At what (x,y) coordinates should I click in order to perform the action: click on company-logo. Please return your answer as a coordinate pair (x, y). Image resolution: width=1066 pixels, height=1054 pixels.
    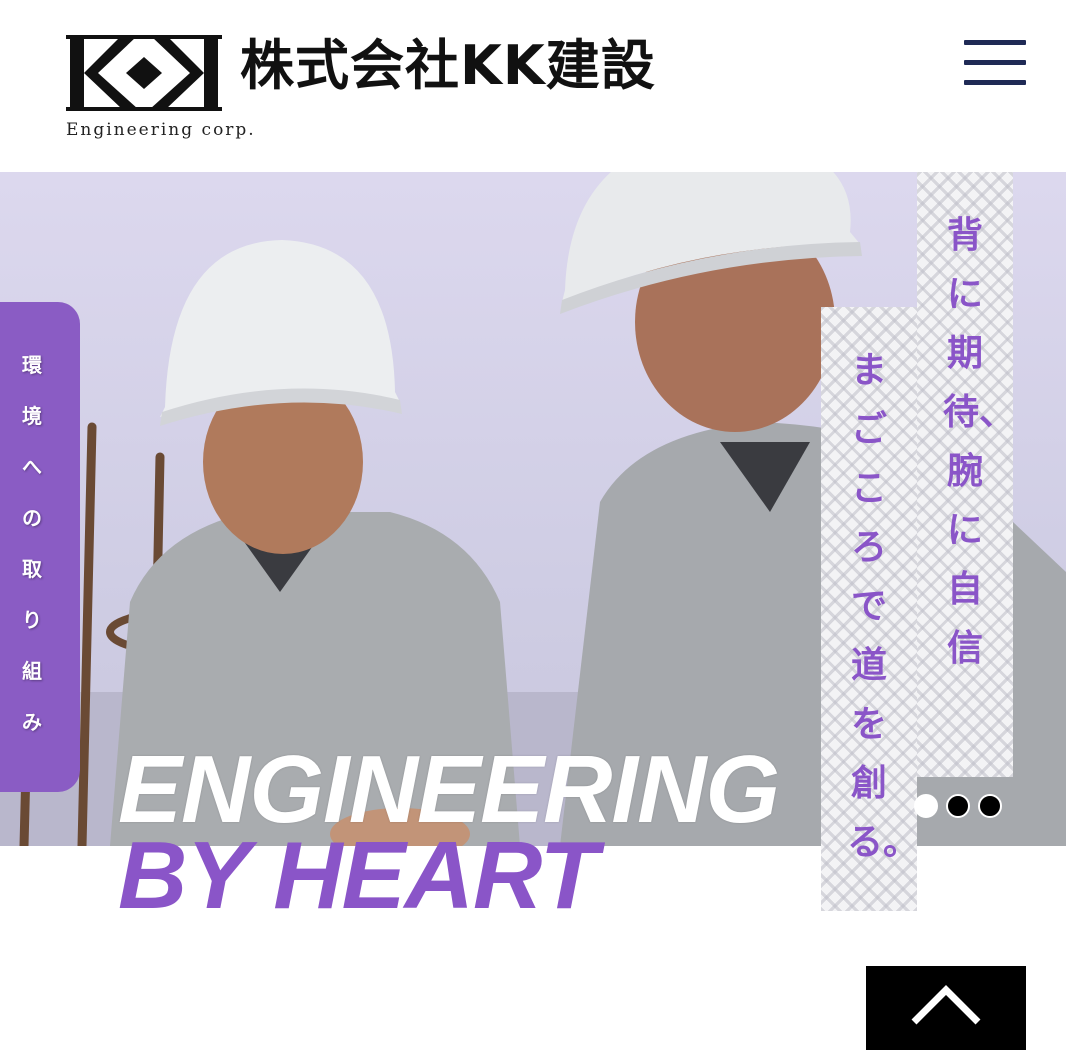
    Looking at the image, I should click on (144, 73).